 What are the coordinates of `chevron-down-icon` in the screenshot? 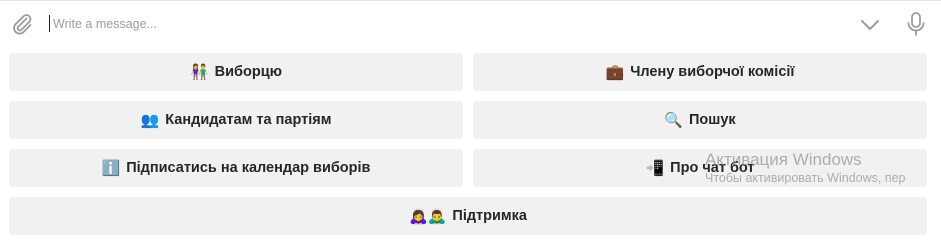 It's located at (870, 25).